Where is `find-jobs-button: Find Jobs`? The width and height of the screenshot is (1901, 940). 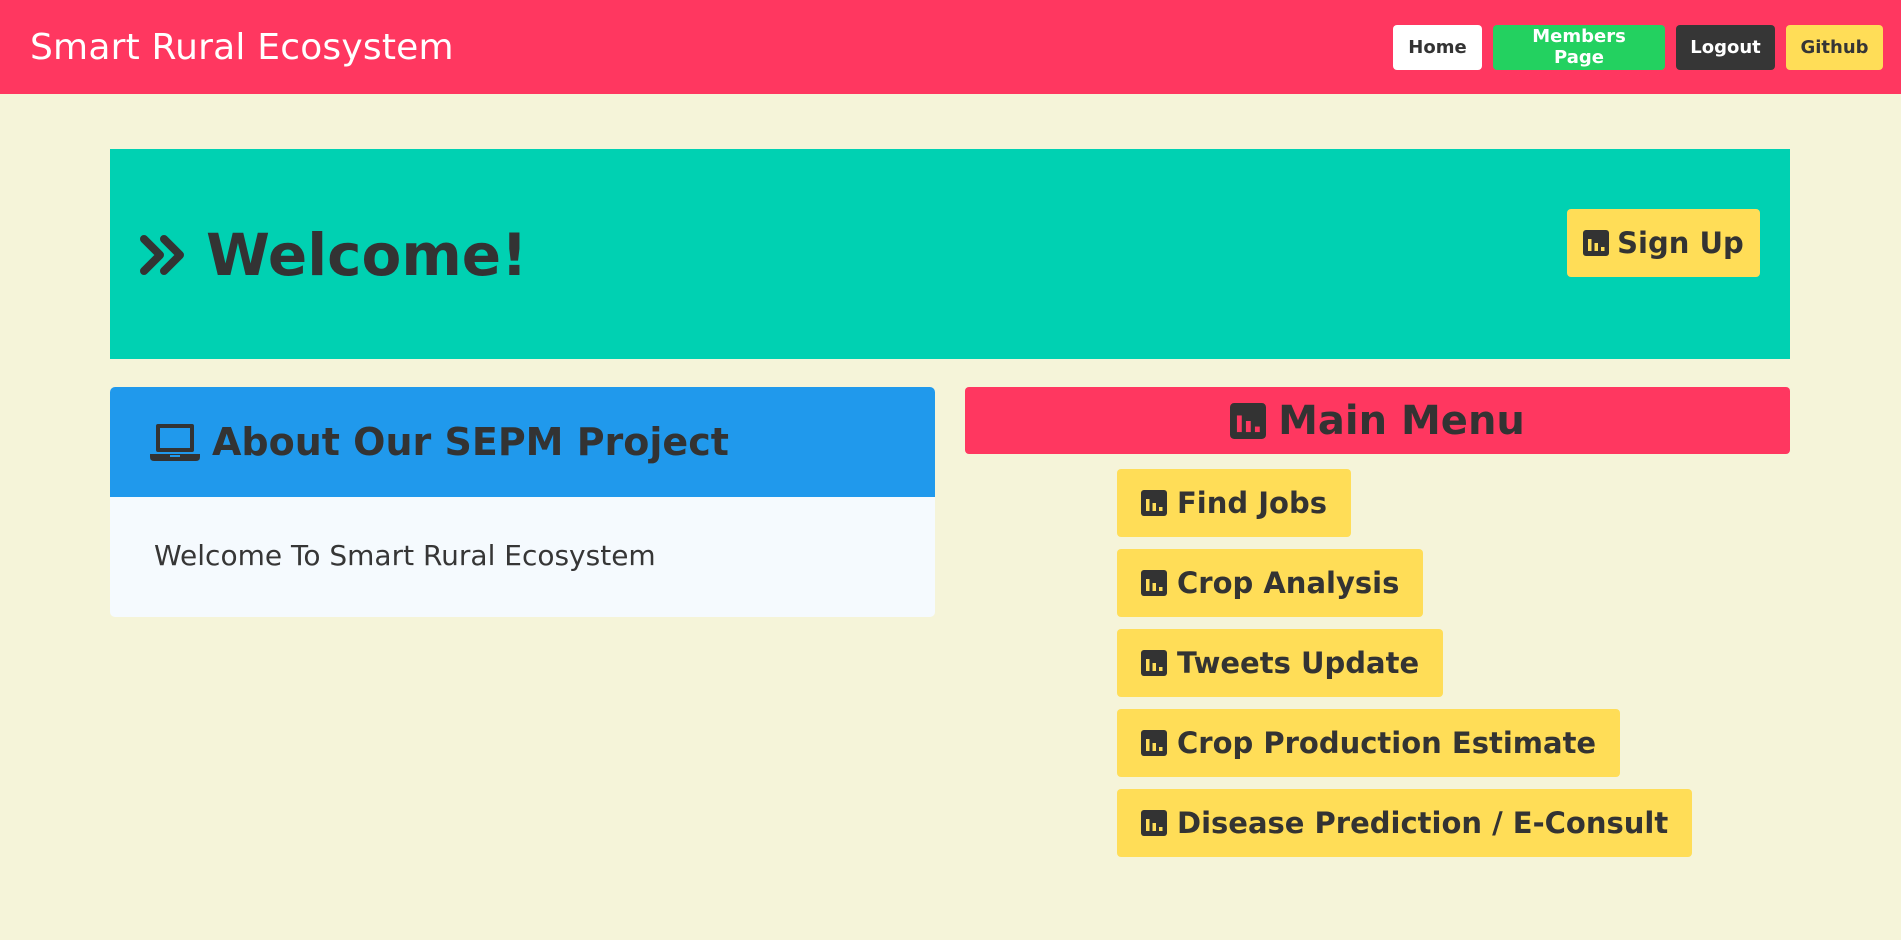 find-jobs-button: Find Jobs is located at coordinates (1234, 503).